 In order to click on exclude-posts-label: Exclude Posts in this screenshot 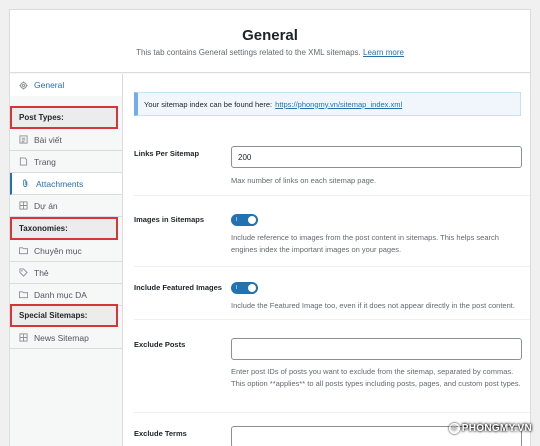, I will do `click(160, 344)`.